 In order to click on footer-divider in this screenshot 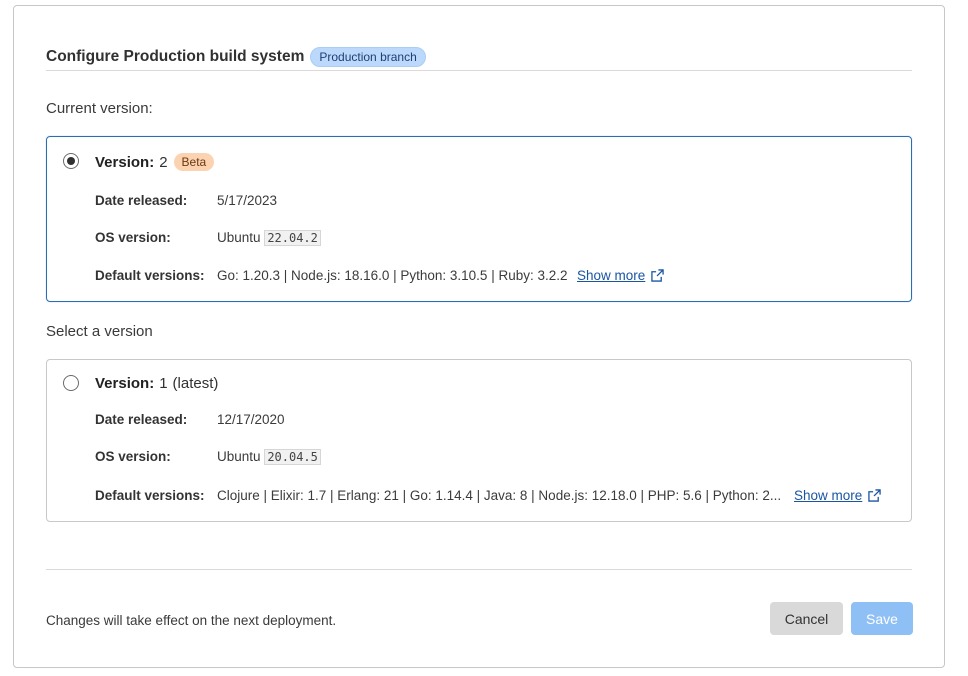, I will do `click(479, 569)`.